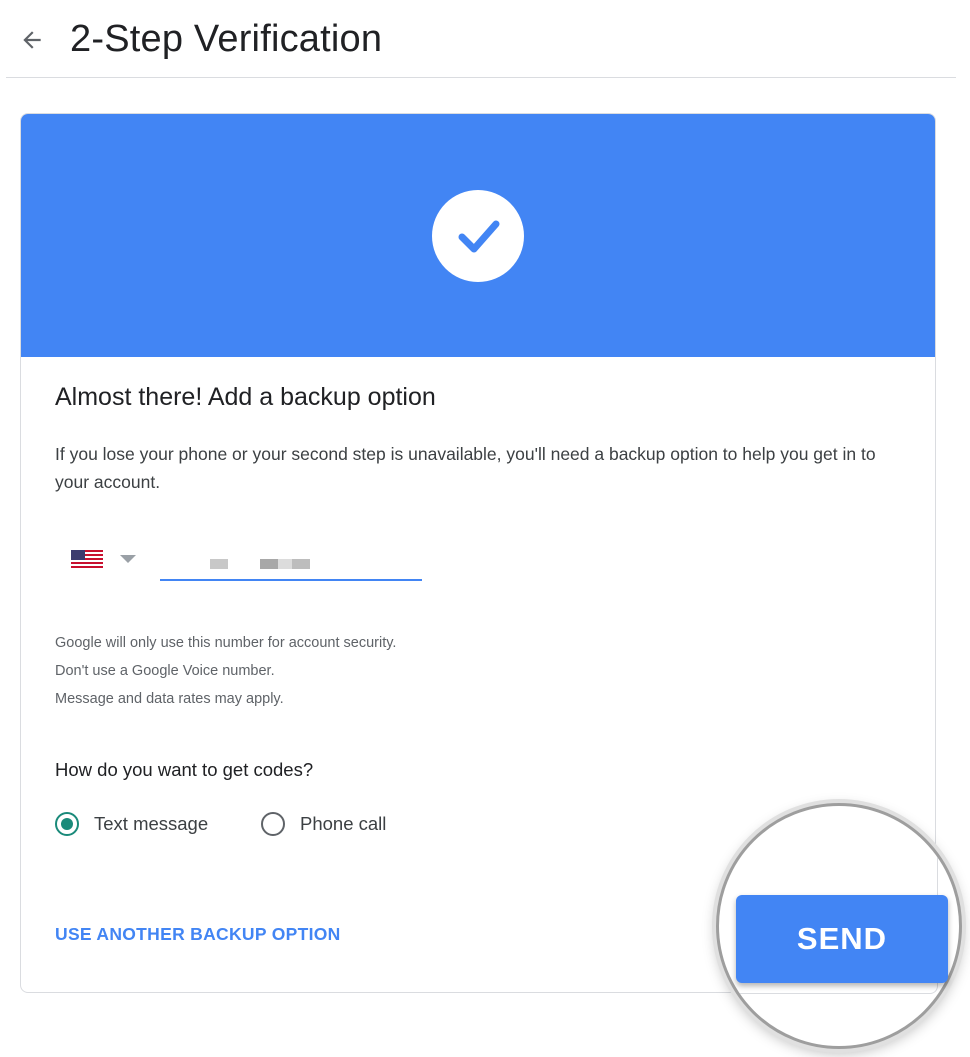 The width and height of the screenshot is (970, 1057). I want to click on radio-unchecked-icon, so click(273, 824).